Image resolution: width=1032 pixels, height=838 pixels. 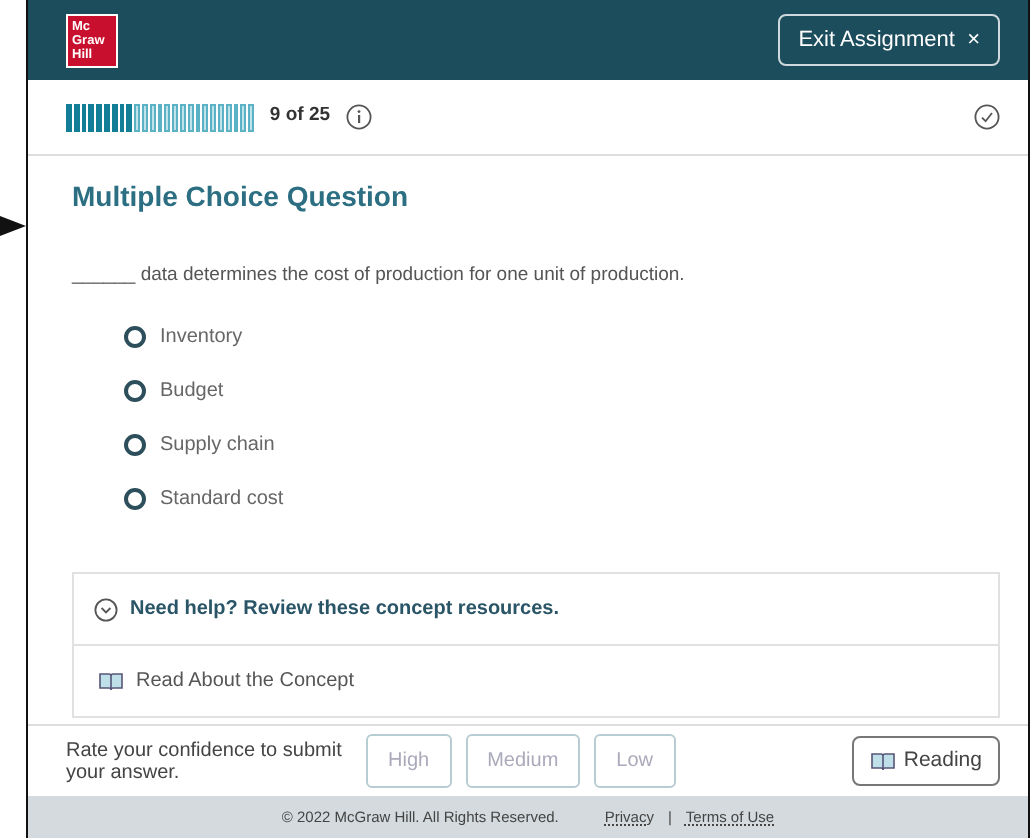 What do you see at coordinates (536, 610) in the screenshot?
I see `help-toggle: Need help? Review these concept resources.` at bounding box center [536, 610].